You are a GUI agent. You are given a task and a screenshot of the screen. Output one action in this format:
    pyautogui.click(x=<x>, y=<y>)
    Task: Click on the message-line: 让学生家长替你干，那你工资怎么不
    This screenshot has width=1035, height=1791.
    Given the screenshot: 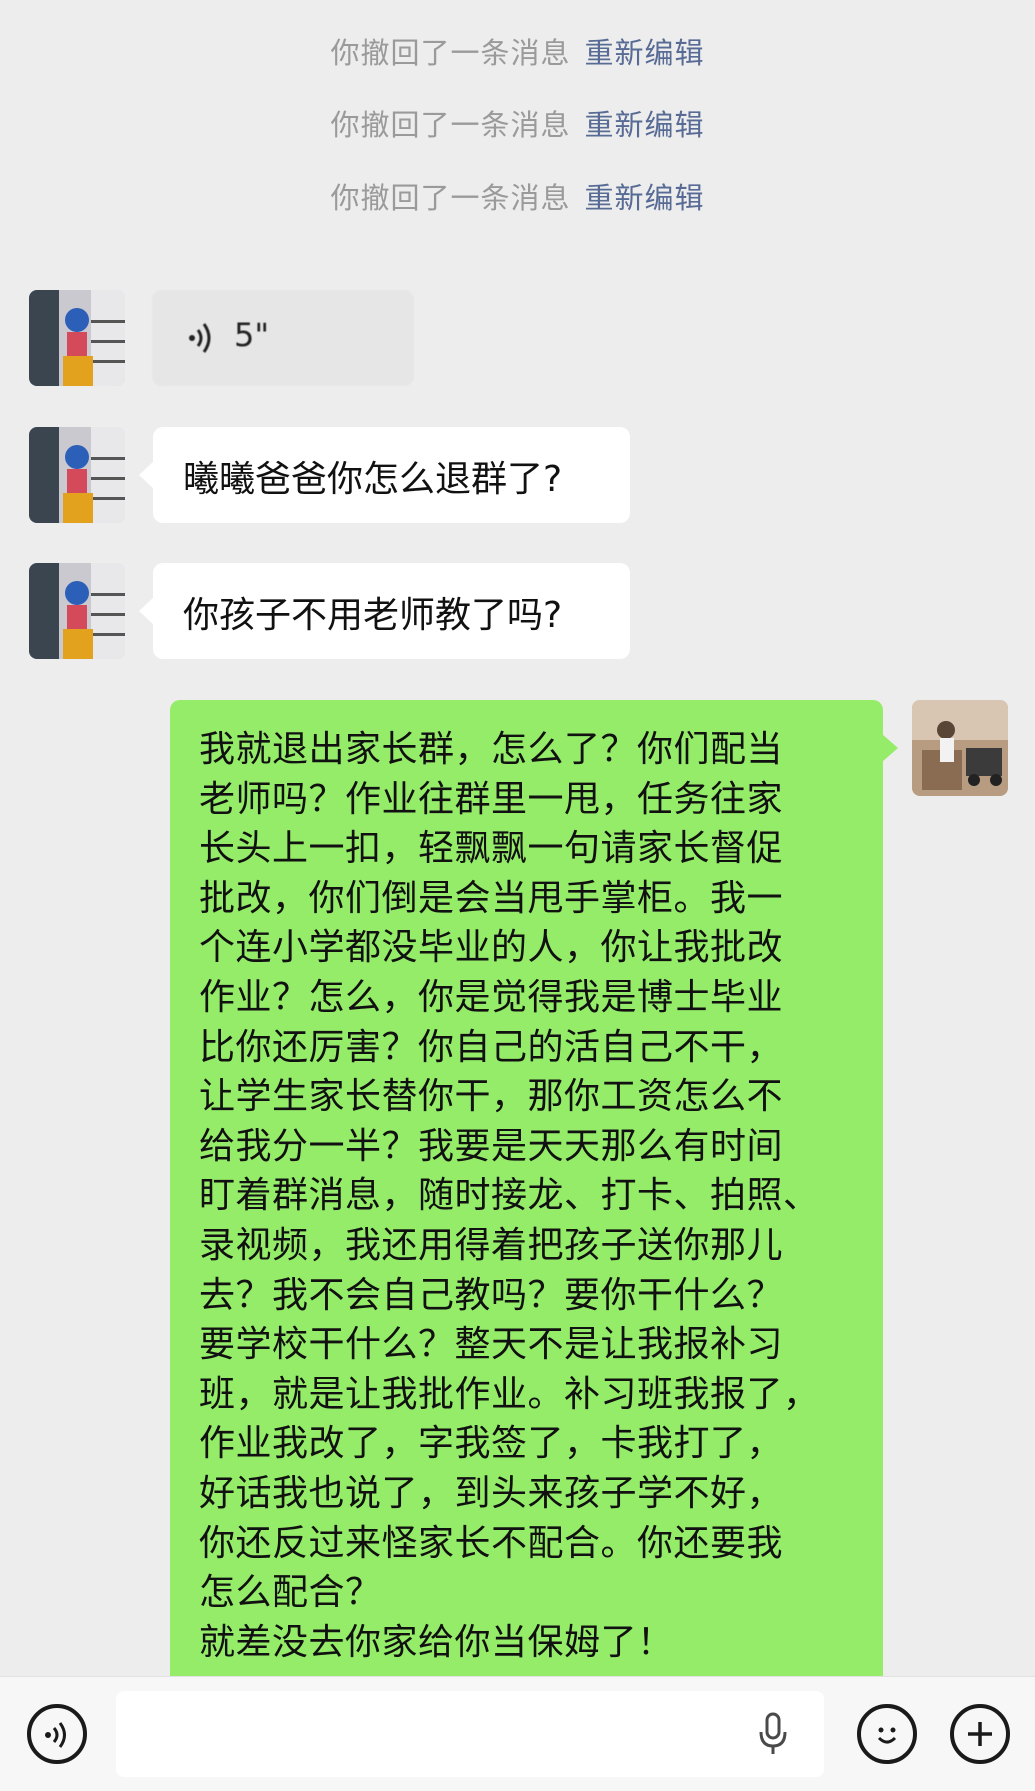 What is the action you would take?
    pyautogui.click(x=491, y=1097)
    